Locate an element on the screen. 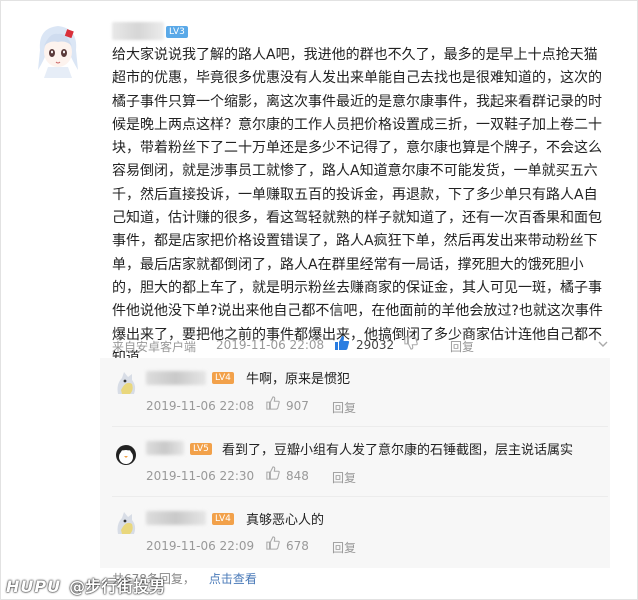  comment-time: 2019-11-06 22:08 is located at coordinates (270, 345).